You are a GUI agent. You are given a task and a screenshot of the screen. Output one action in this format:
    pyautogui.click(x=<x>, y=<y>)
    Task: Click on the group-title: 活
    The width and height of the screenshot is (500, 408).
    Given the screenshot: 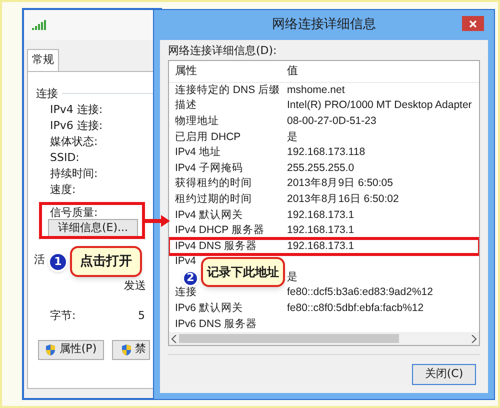 What is the action you would take?
    pyautogui.click(x=39, y=260)
    